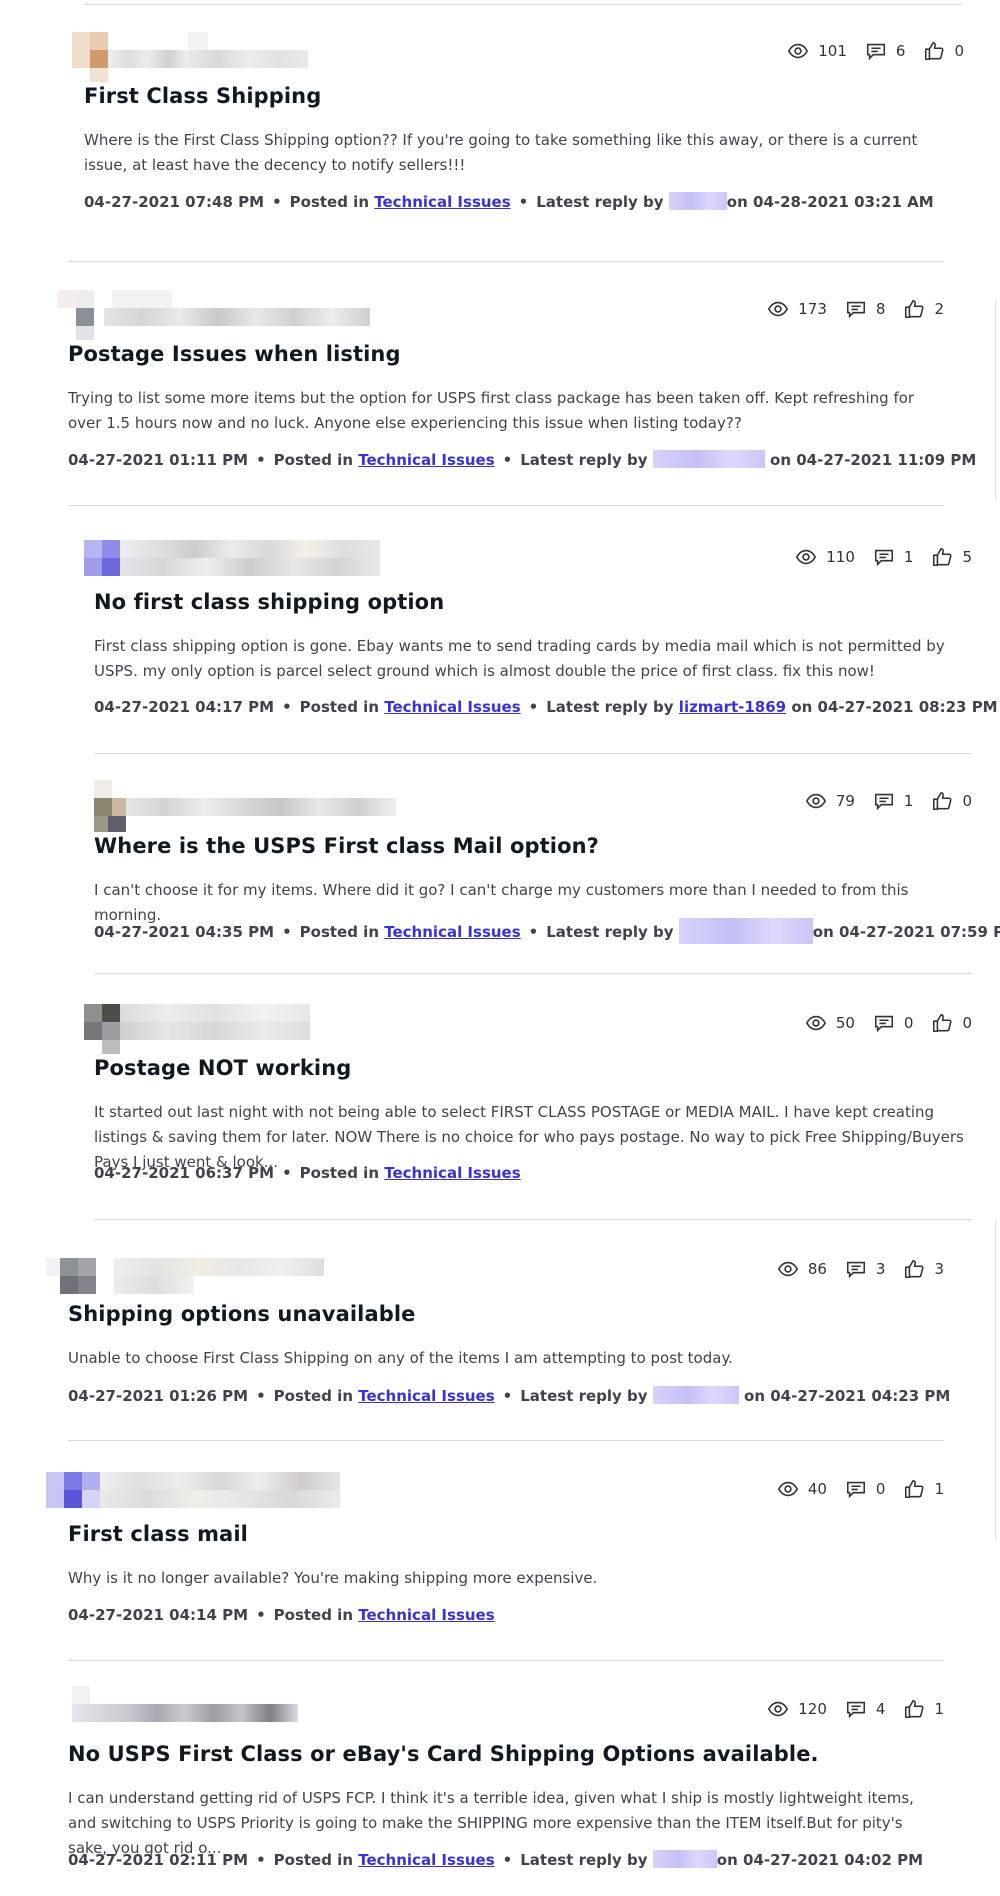 Image resolution: width=1000 pixels, height=1896 pixels. Describe the element at coordinates (880, 1709) in the screenshot. I see `comments-count: 4` at that location.